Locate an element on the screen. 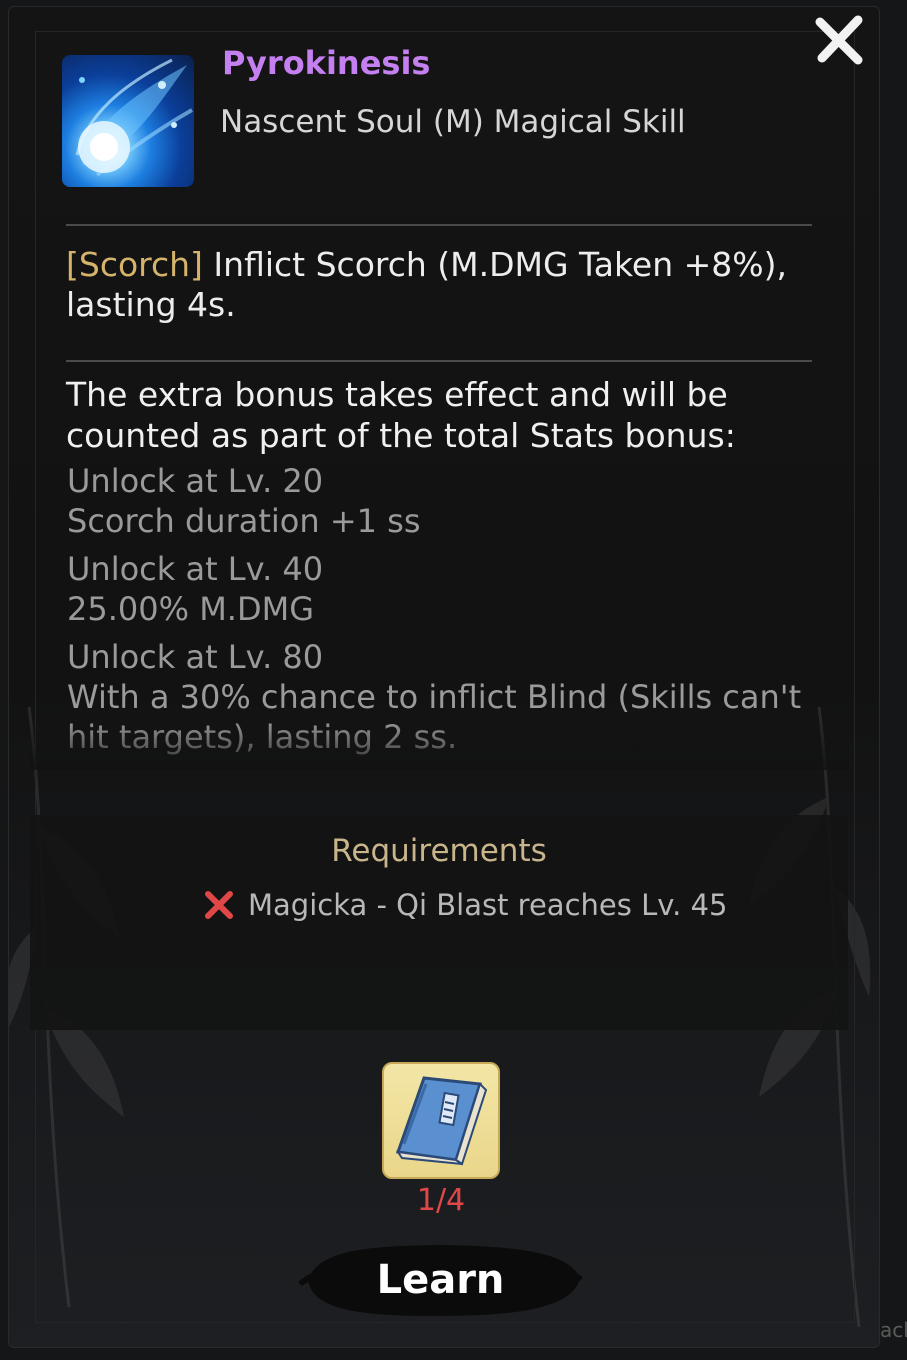  skill-name: Pyrokinesis is located at coordinates (326, 63).